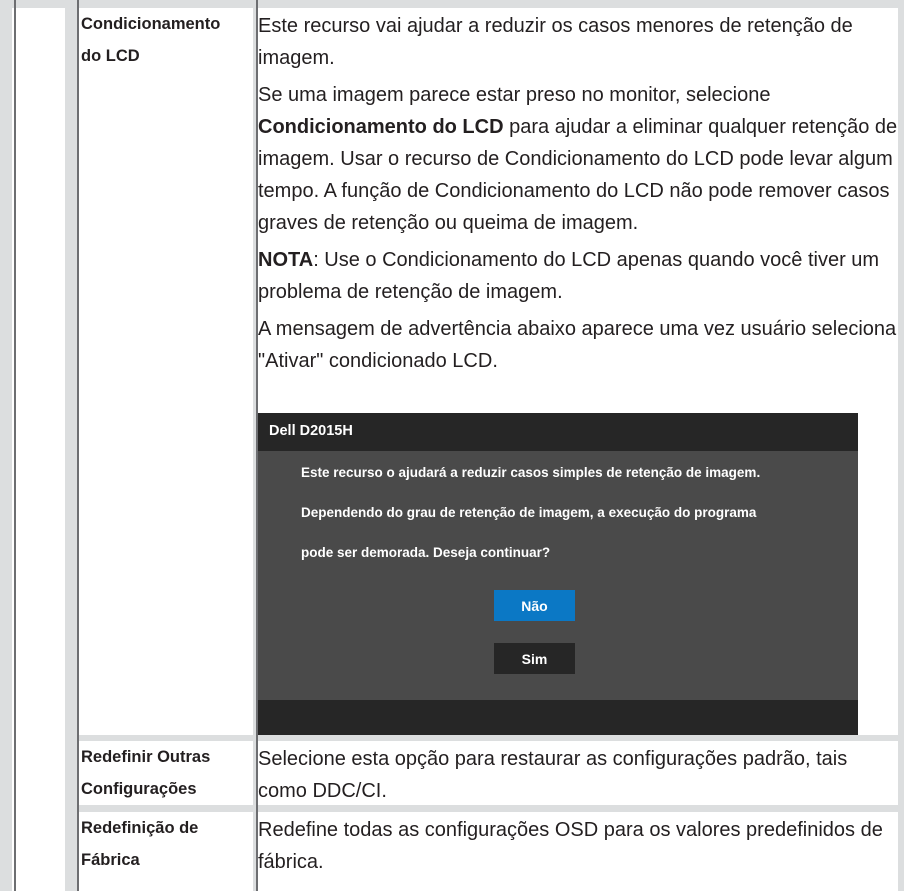 Image resolution: width=904 pixels, height=891 pixels. What do you see at coordinates (167, 844) in the screenshot?
I see `setting-label-factory-reset: Redefinição de Fábrica` at bounding box center [167, 844].